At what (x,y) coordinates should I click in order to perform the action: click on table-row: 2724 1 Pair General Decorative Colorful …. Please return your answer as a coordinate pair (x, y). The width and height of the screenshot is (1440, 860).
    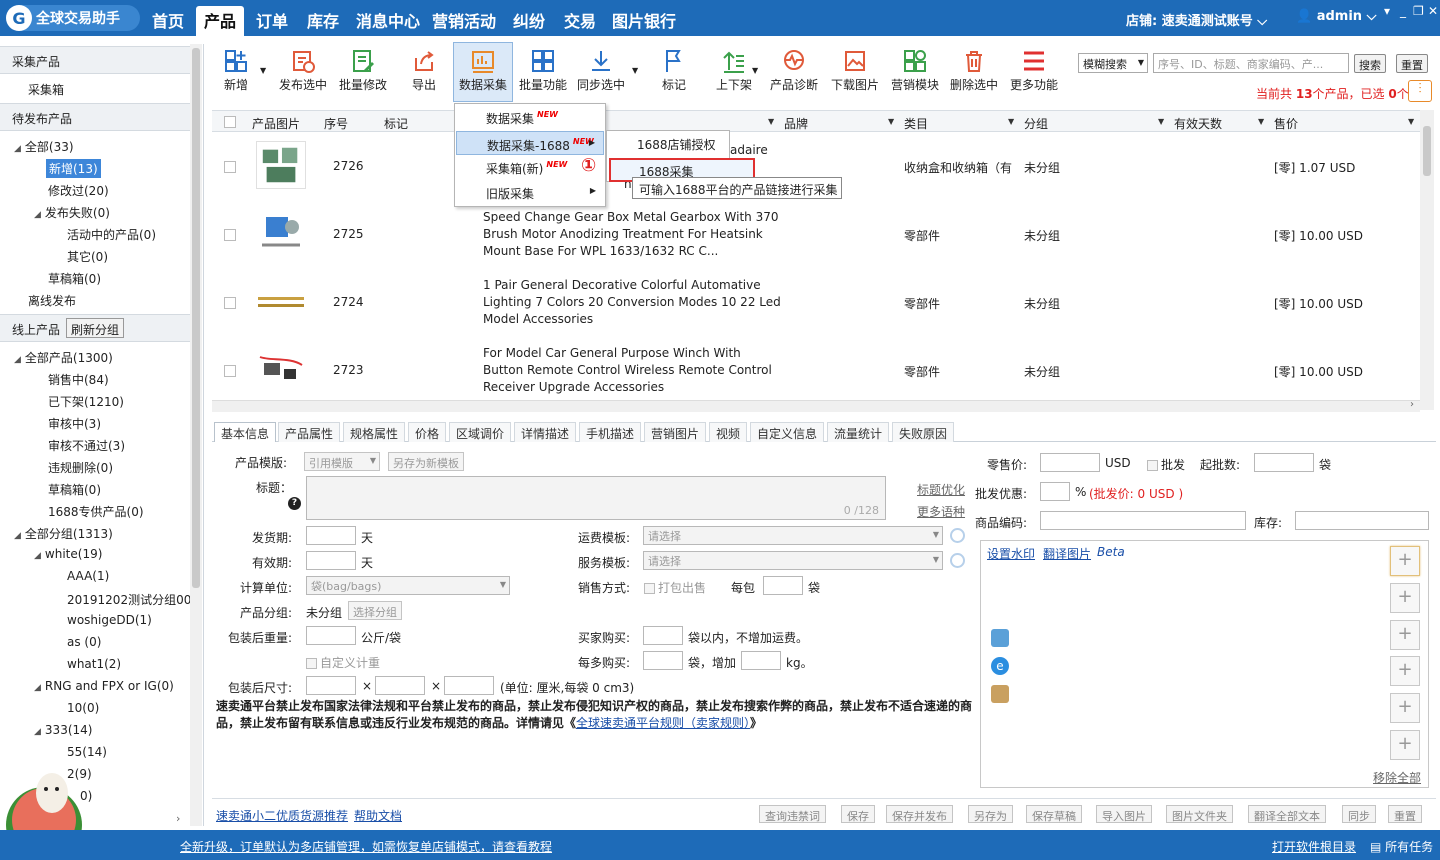
    Looking at the image, I should click on (816, 303).